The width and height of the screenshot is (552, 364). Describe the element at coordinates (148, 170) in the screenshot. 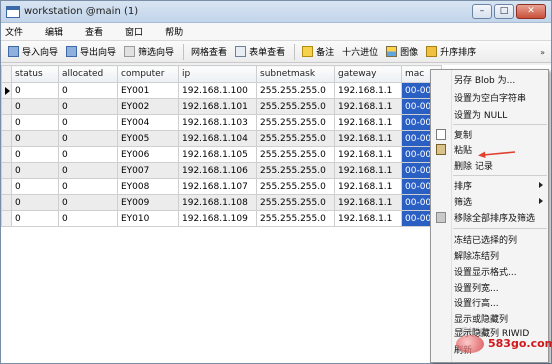

I see `table-cell-computer: EY007` at that location.